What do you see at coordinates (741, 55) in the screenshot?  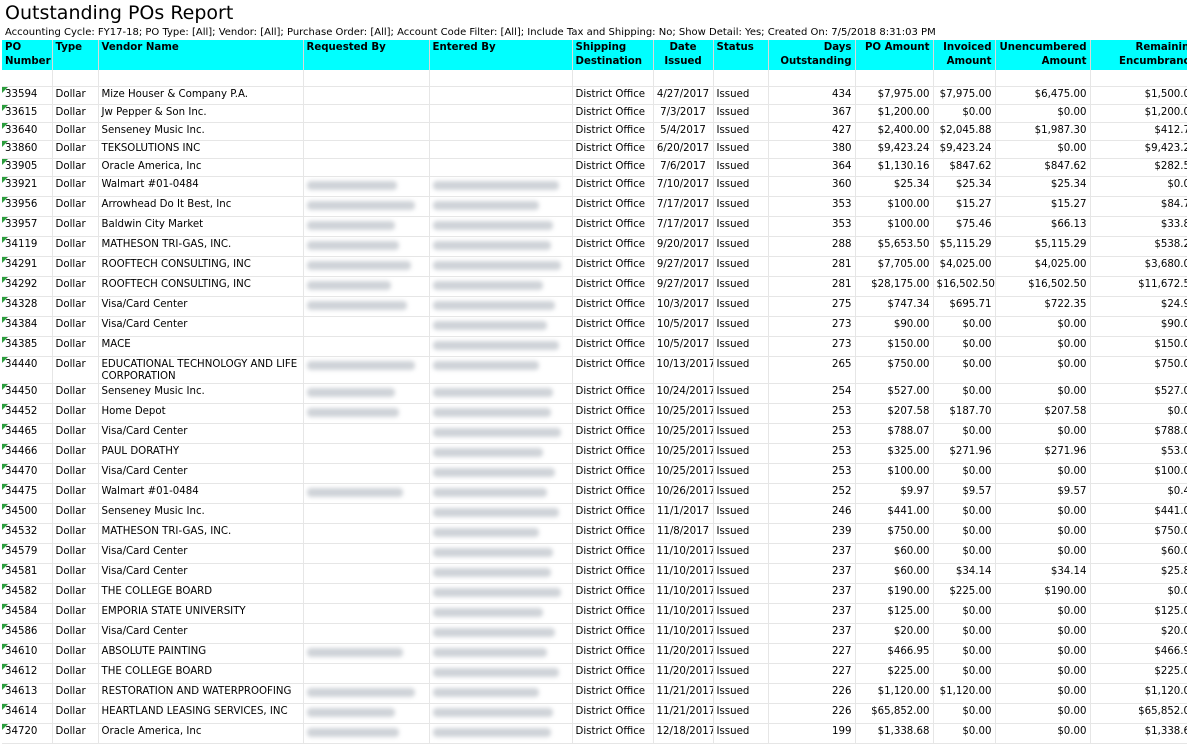 I see `col-header-status: Status` at bounding box center [741, 55].